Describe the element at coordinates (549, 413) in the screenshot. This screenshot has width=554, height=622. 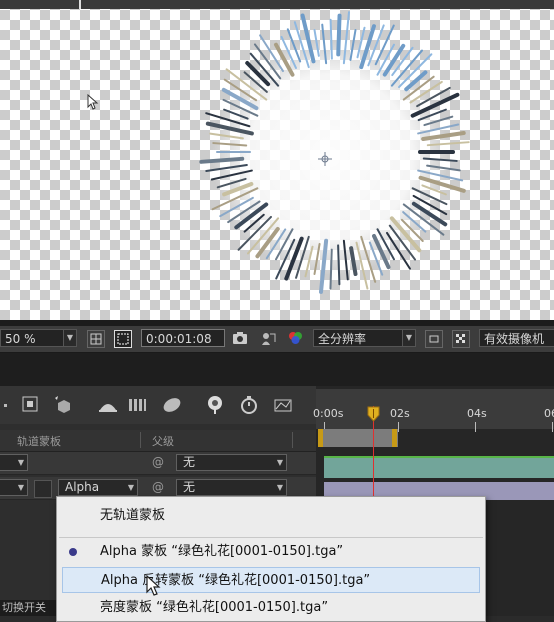
I see `tick-label: 06` at that location.